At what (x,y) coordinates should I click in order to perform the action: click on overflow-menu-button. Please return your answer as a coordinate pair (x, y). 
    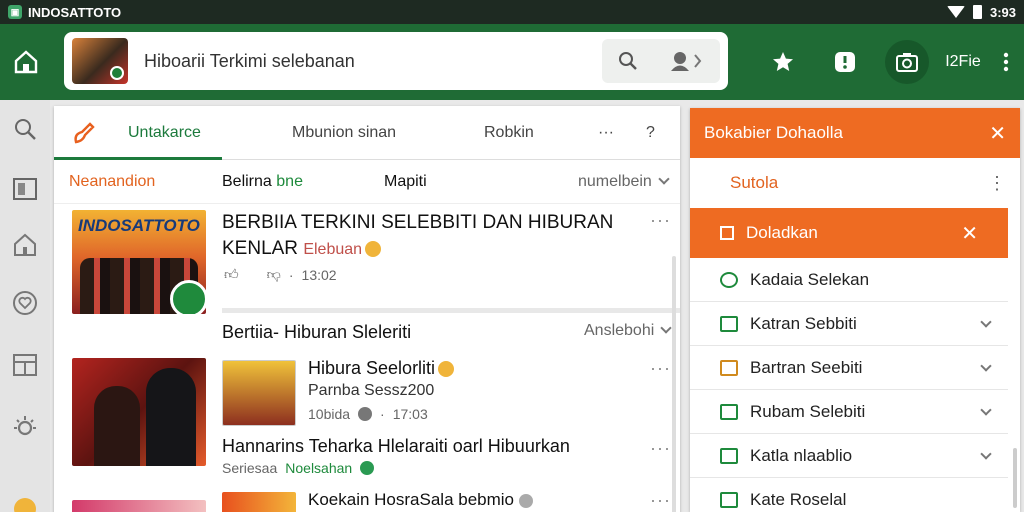
    Looking at the image, I should click on (1006, 62).